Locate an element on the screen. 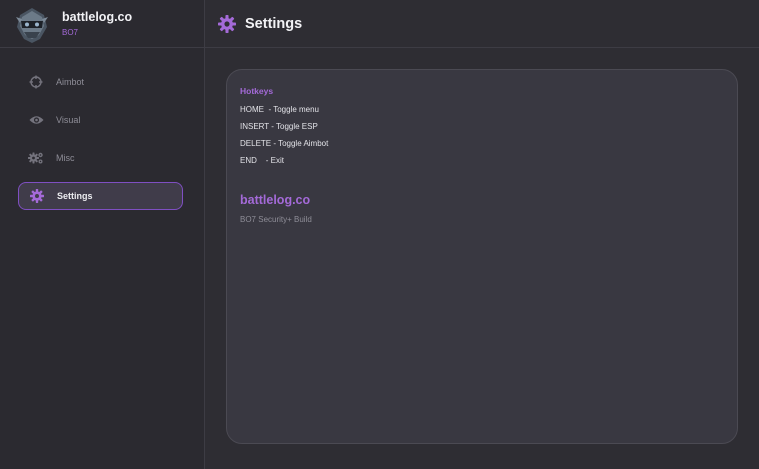 The height and width of the screenshot is (469, 759). hotkey-row: HOME - Toggle menu is located at coordinates (279, 109).